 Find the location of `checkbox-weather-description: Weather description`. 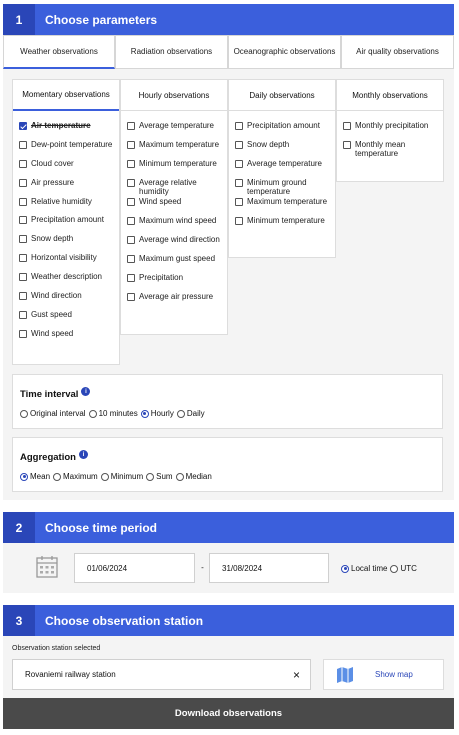

checkbox-weather-description: Weather description is located at coordinates (66, 277).